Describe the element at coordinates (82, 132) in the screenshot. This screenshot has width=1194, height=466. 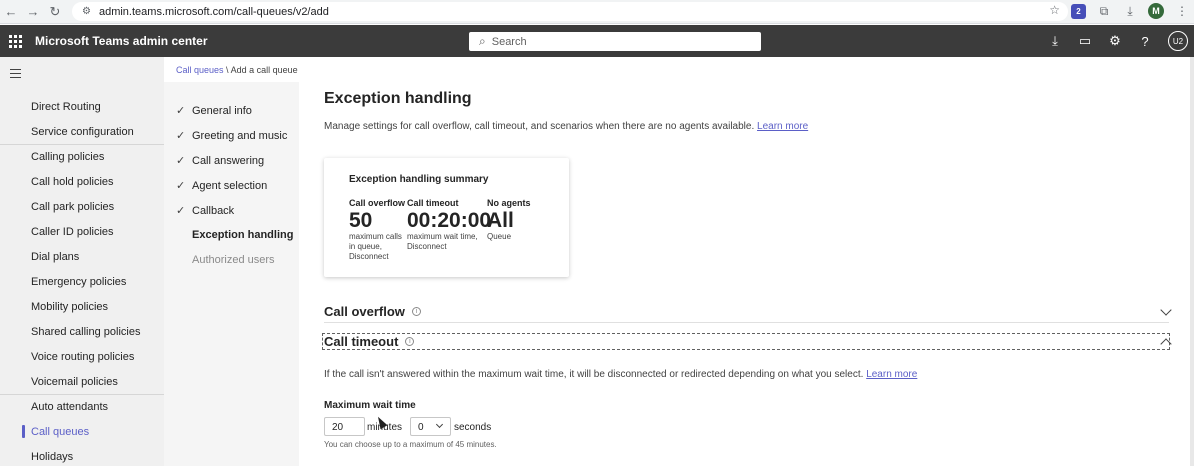
I see `nav-item-service-configuration: Service configuration` at that location.